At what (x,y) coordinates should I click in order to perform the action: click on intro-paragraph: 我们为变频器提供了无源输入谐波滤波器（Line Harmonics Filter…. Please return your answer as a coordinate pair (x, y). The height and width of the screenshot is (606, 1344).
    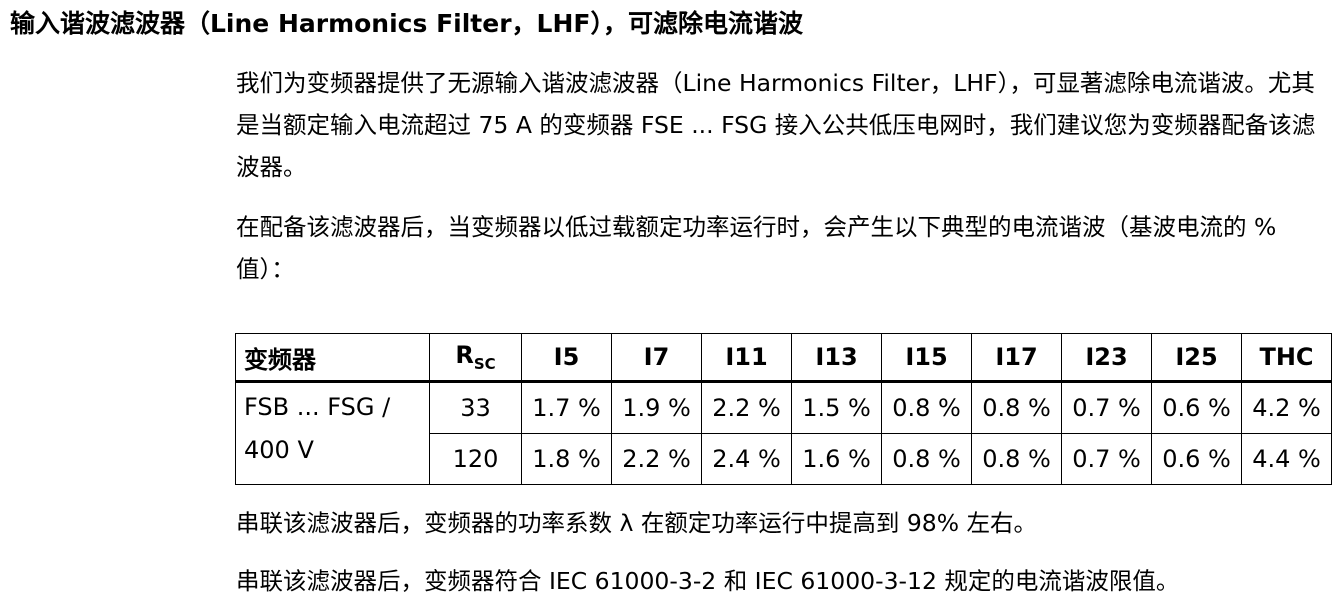
    Looking at the image, I should click on (776, 125).